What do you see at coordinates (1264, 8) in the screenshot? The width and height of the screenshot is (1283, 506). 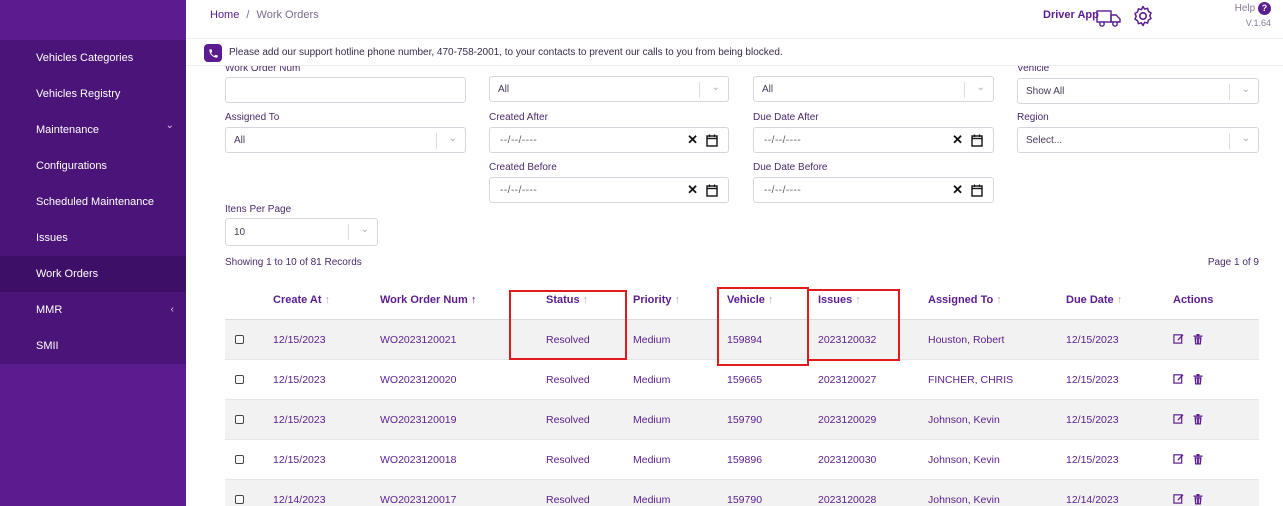 I see `help-question-icon: ?` at bounding box center [1264, 8].